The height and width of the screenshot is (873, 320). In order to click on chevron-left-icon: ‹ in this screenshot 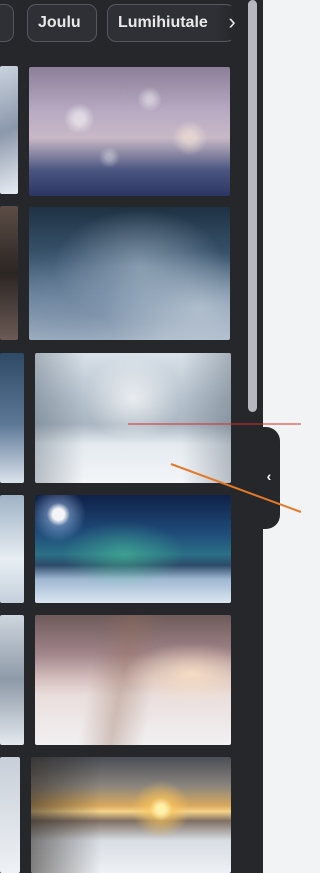, I will do `click(269, 478)`.